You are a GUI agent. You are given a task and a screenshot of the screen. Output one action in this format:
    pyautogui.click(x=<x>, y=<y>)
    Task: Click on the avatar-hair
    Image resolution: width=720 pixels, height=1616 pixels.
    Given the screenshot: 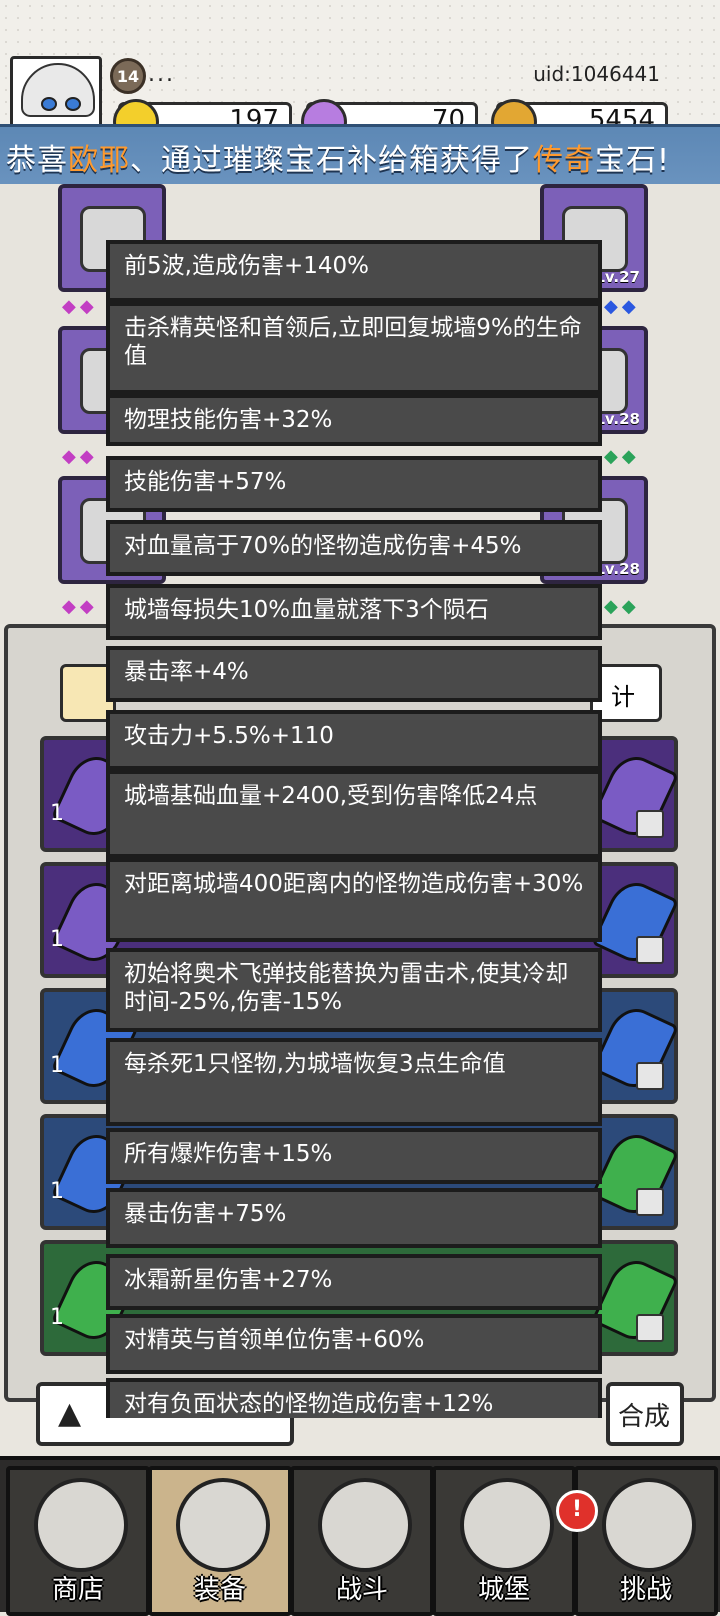 What is the action you would take?
    pyautogui.click(x=58, y=90)
    